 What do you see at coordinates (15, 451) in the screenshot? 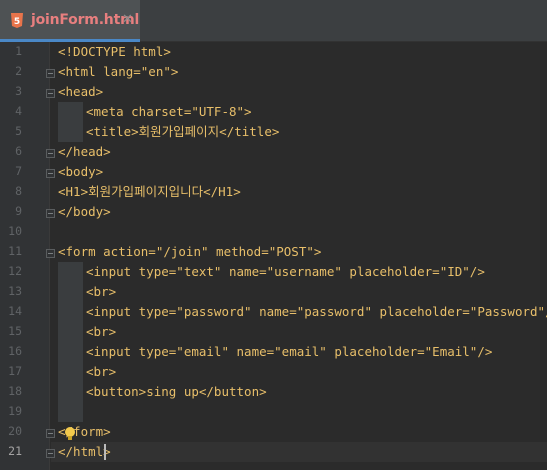
I see `line-number-current: 21` at bounding box center [15, 451].